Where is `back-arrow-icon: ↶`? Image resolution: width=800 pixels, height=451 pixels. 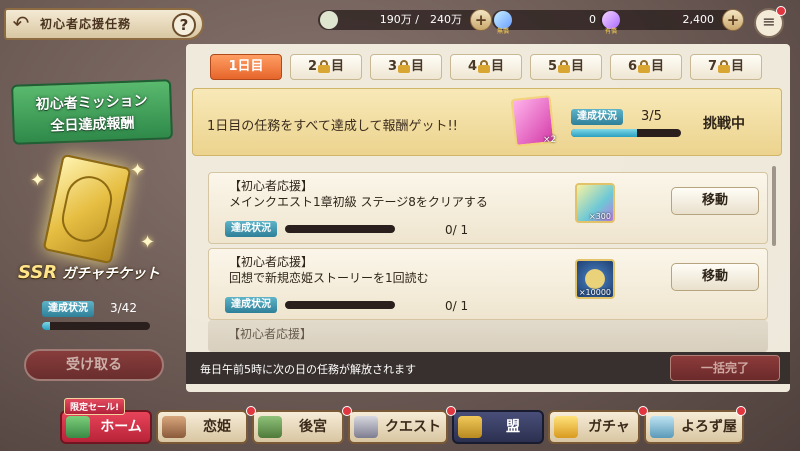 back-arrow-icon: ↶ is located at coordinates (21, 24).